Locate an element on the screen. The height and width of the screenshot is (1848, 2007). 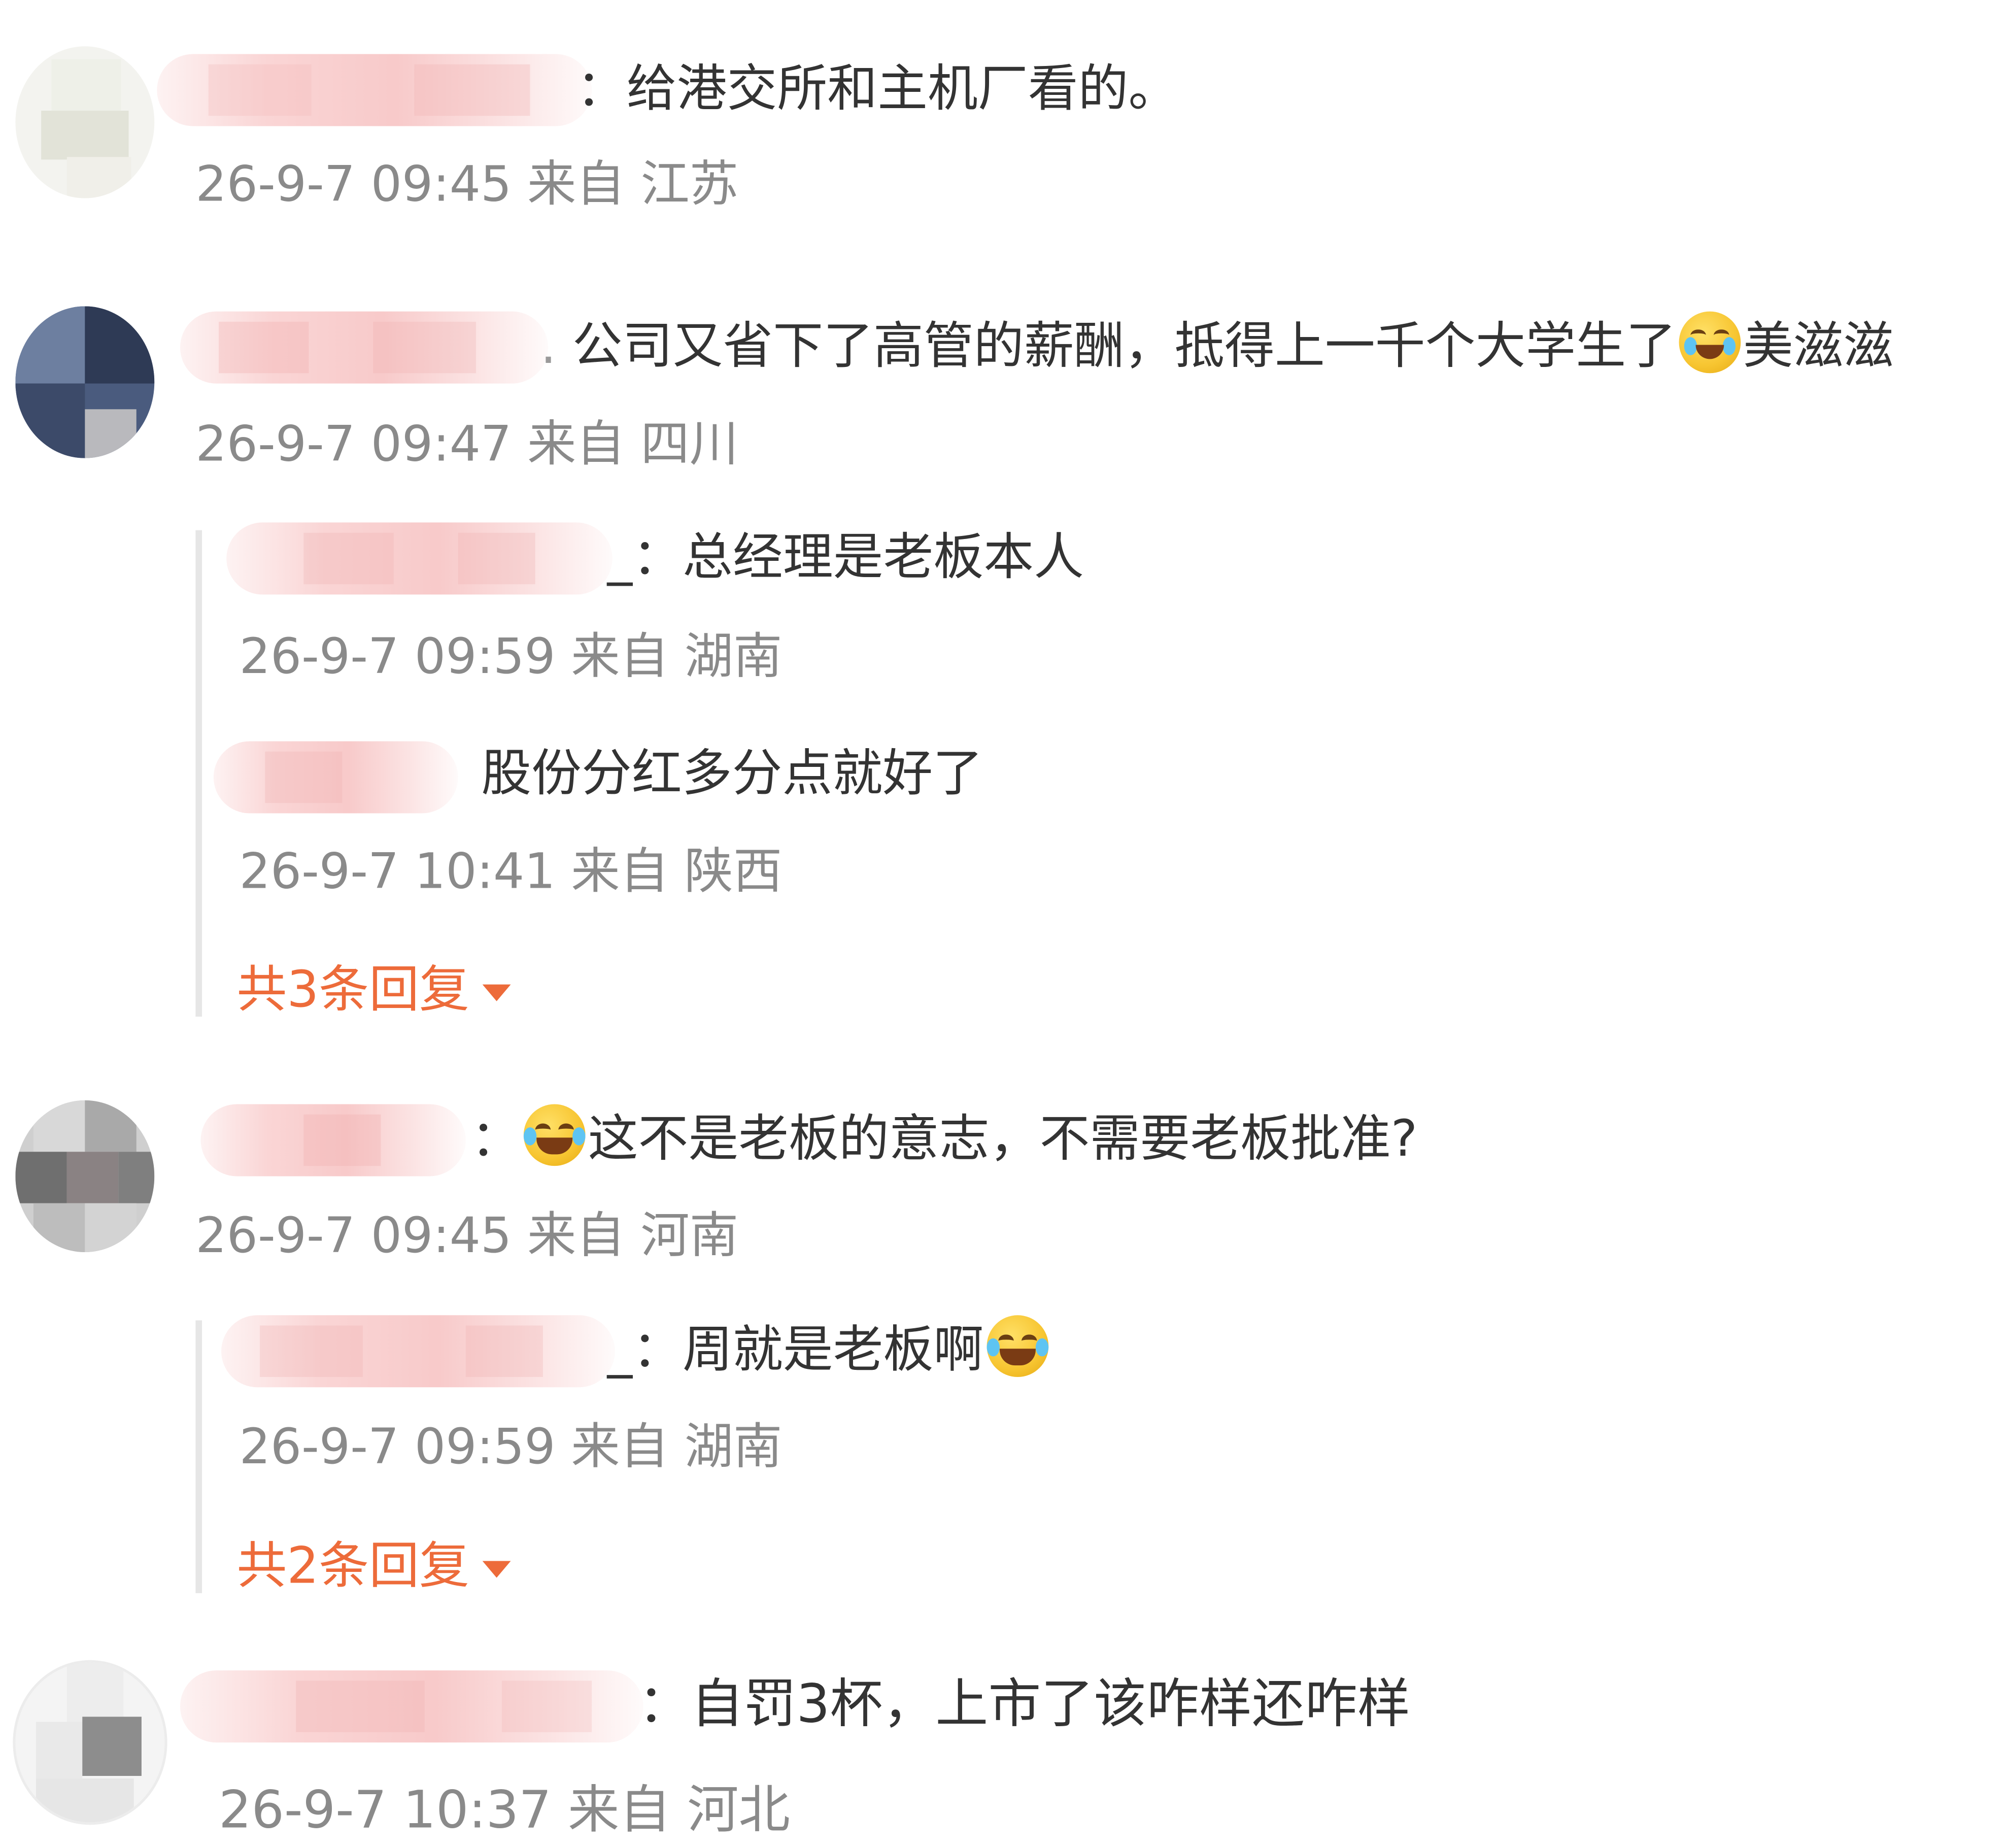
comment-meta: 26-9-7 10:37 来自 河北 is located at coordinates (505, 1810).